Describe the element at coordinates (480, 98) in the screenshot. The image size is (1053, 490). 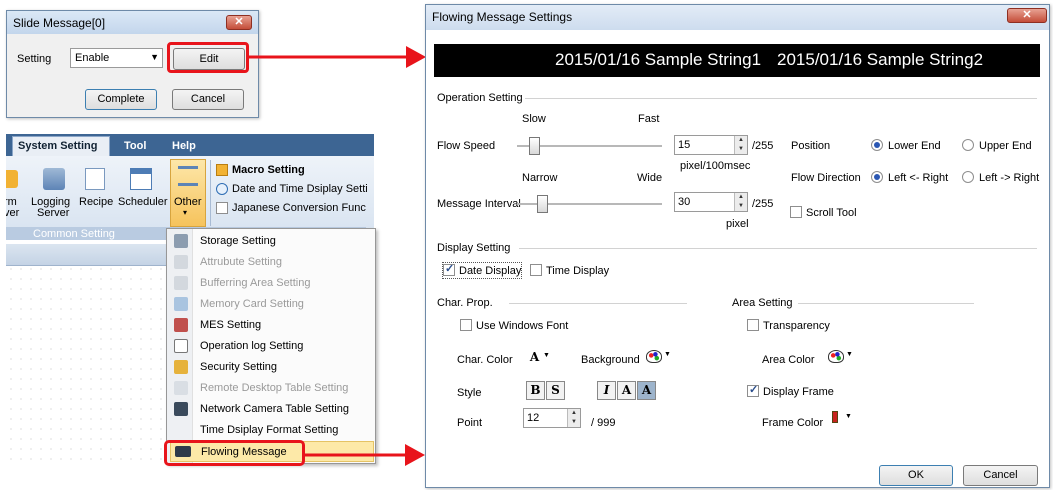
I see `operation-setting-heading: Operation Setting` at that location.